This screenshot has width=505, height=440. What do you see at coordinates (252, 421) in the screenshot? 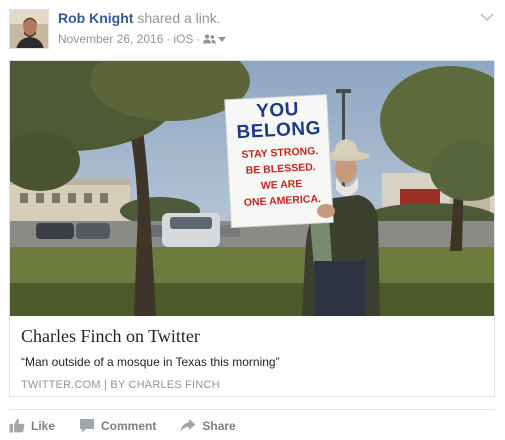
I see `post-actions: Like Comment Share` at bounding box center [252, 421].